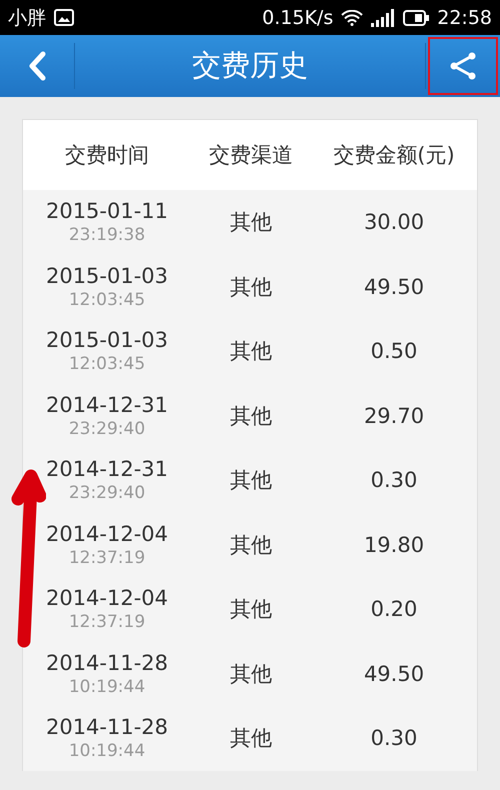 This screenshot has height=790, width=500. Describe the element at coordinates (352, 18) in the screenshot. I see `wifi-icon` at that location.